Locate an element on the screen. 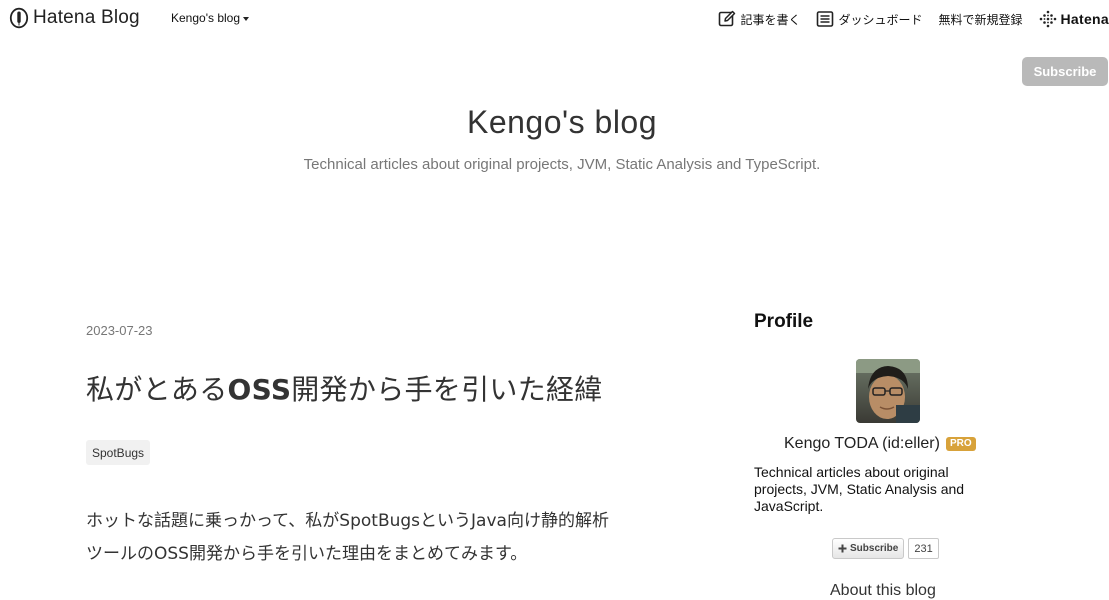 This screenshot has width=1109, height=600. write-article-link: 記事を書く is located at coordinates (759, 19).